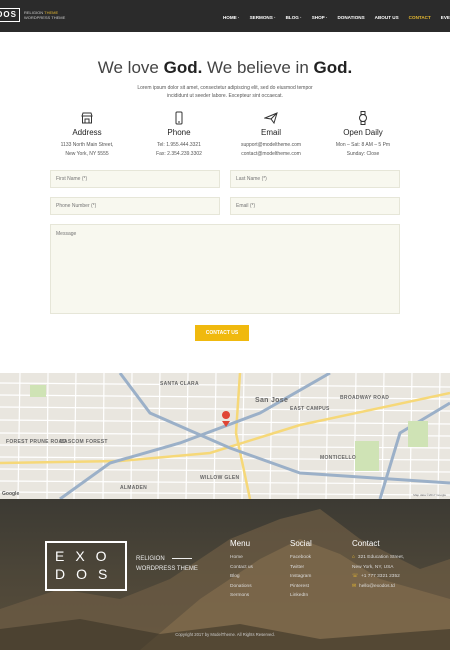 This screenshot has height=650, width=450. I want to click on title-part: We believe in, so click(258, 67).